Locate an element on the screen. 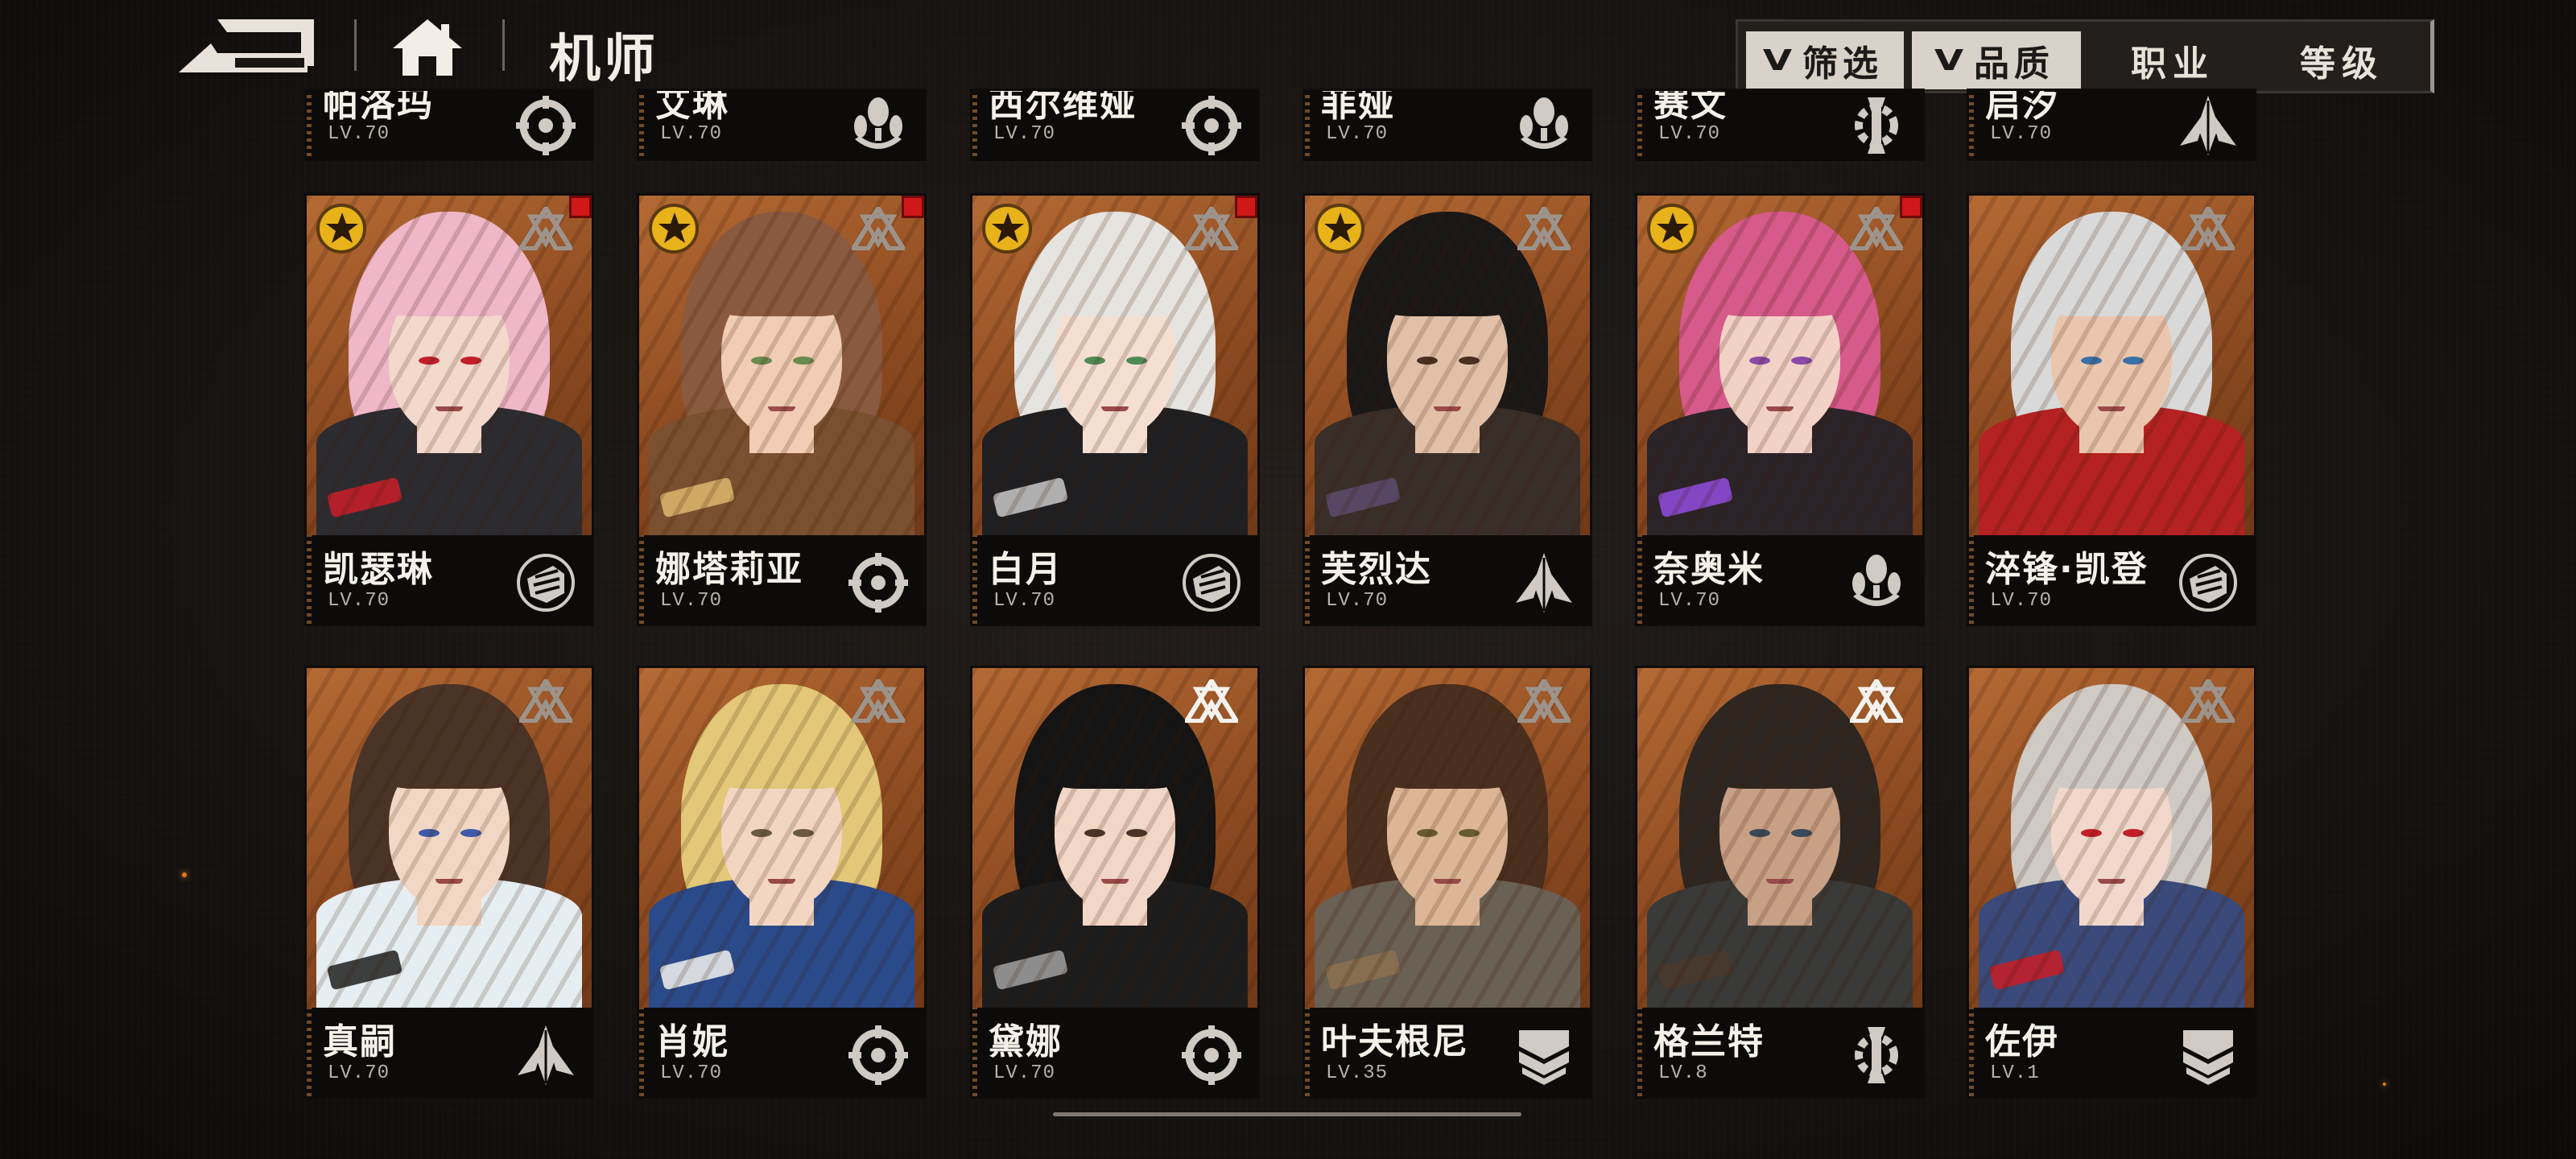 The height and width of the screenshot is (1159, 2576). pilot-nameplate: 叶夫根尼 LV.35 is located at coordinates (1447, 1052).